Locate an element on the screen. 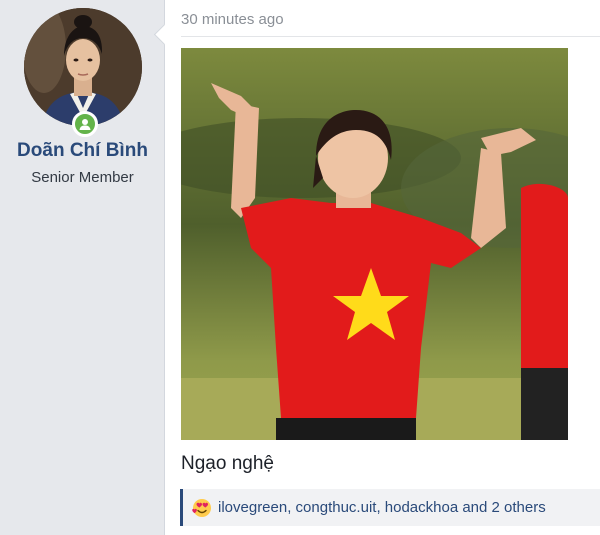 This screenshot has height=535, width=600. header-divider is located at coordinates (390, 36).